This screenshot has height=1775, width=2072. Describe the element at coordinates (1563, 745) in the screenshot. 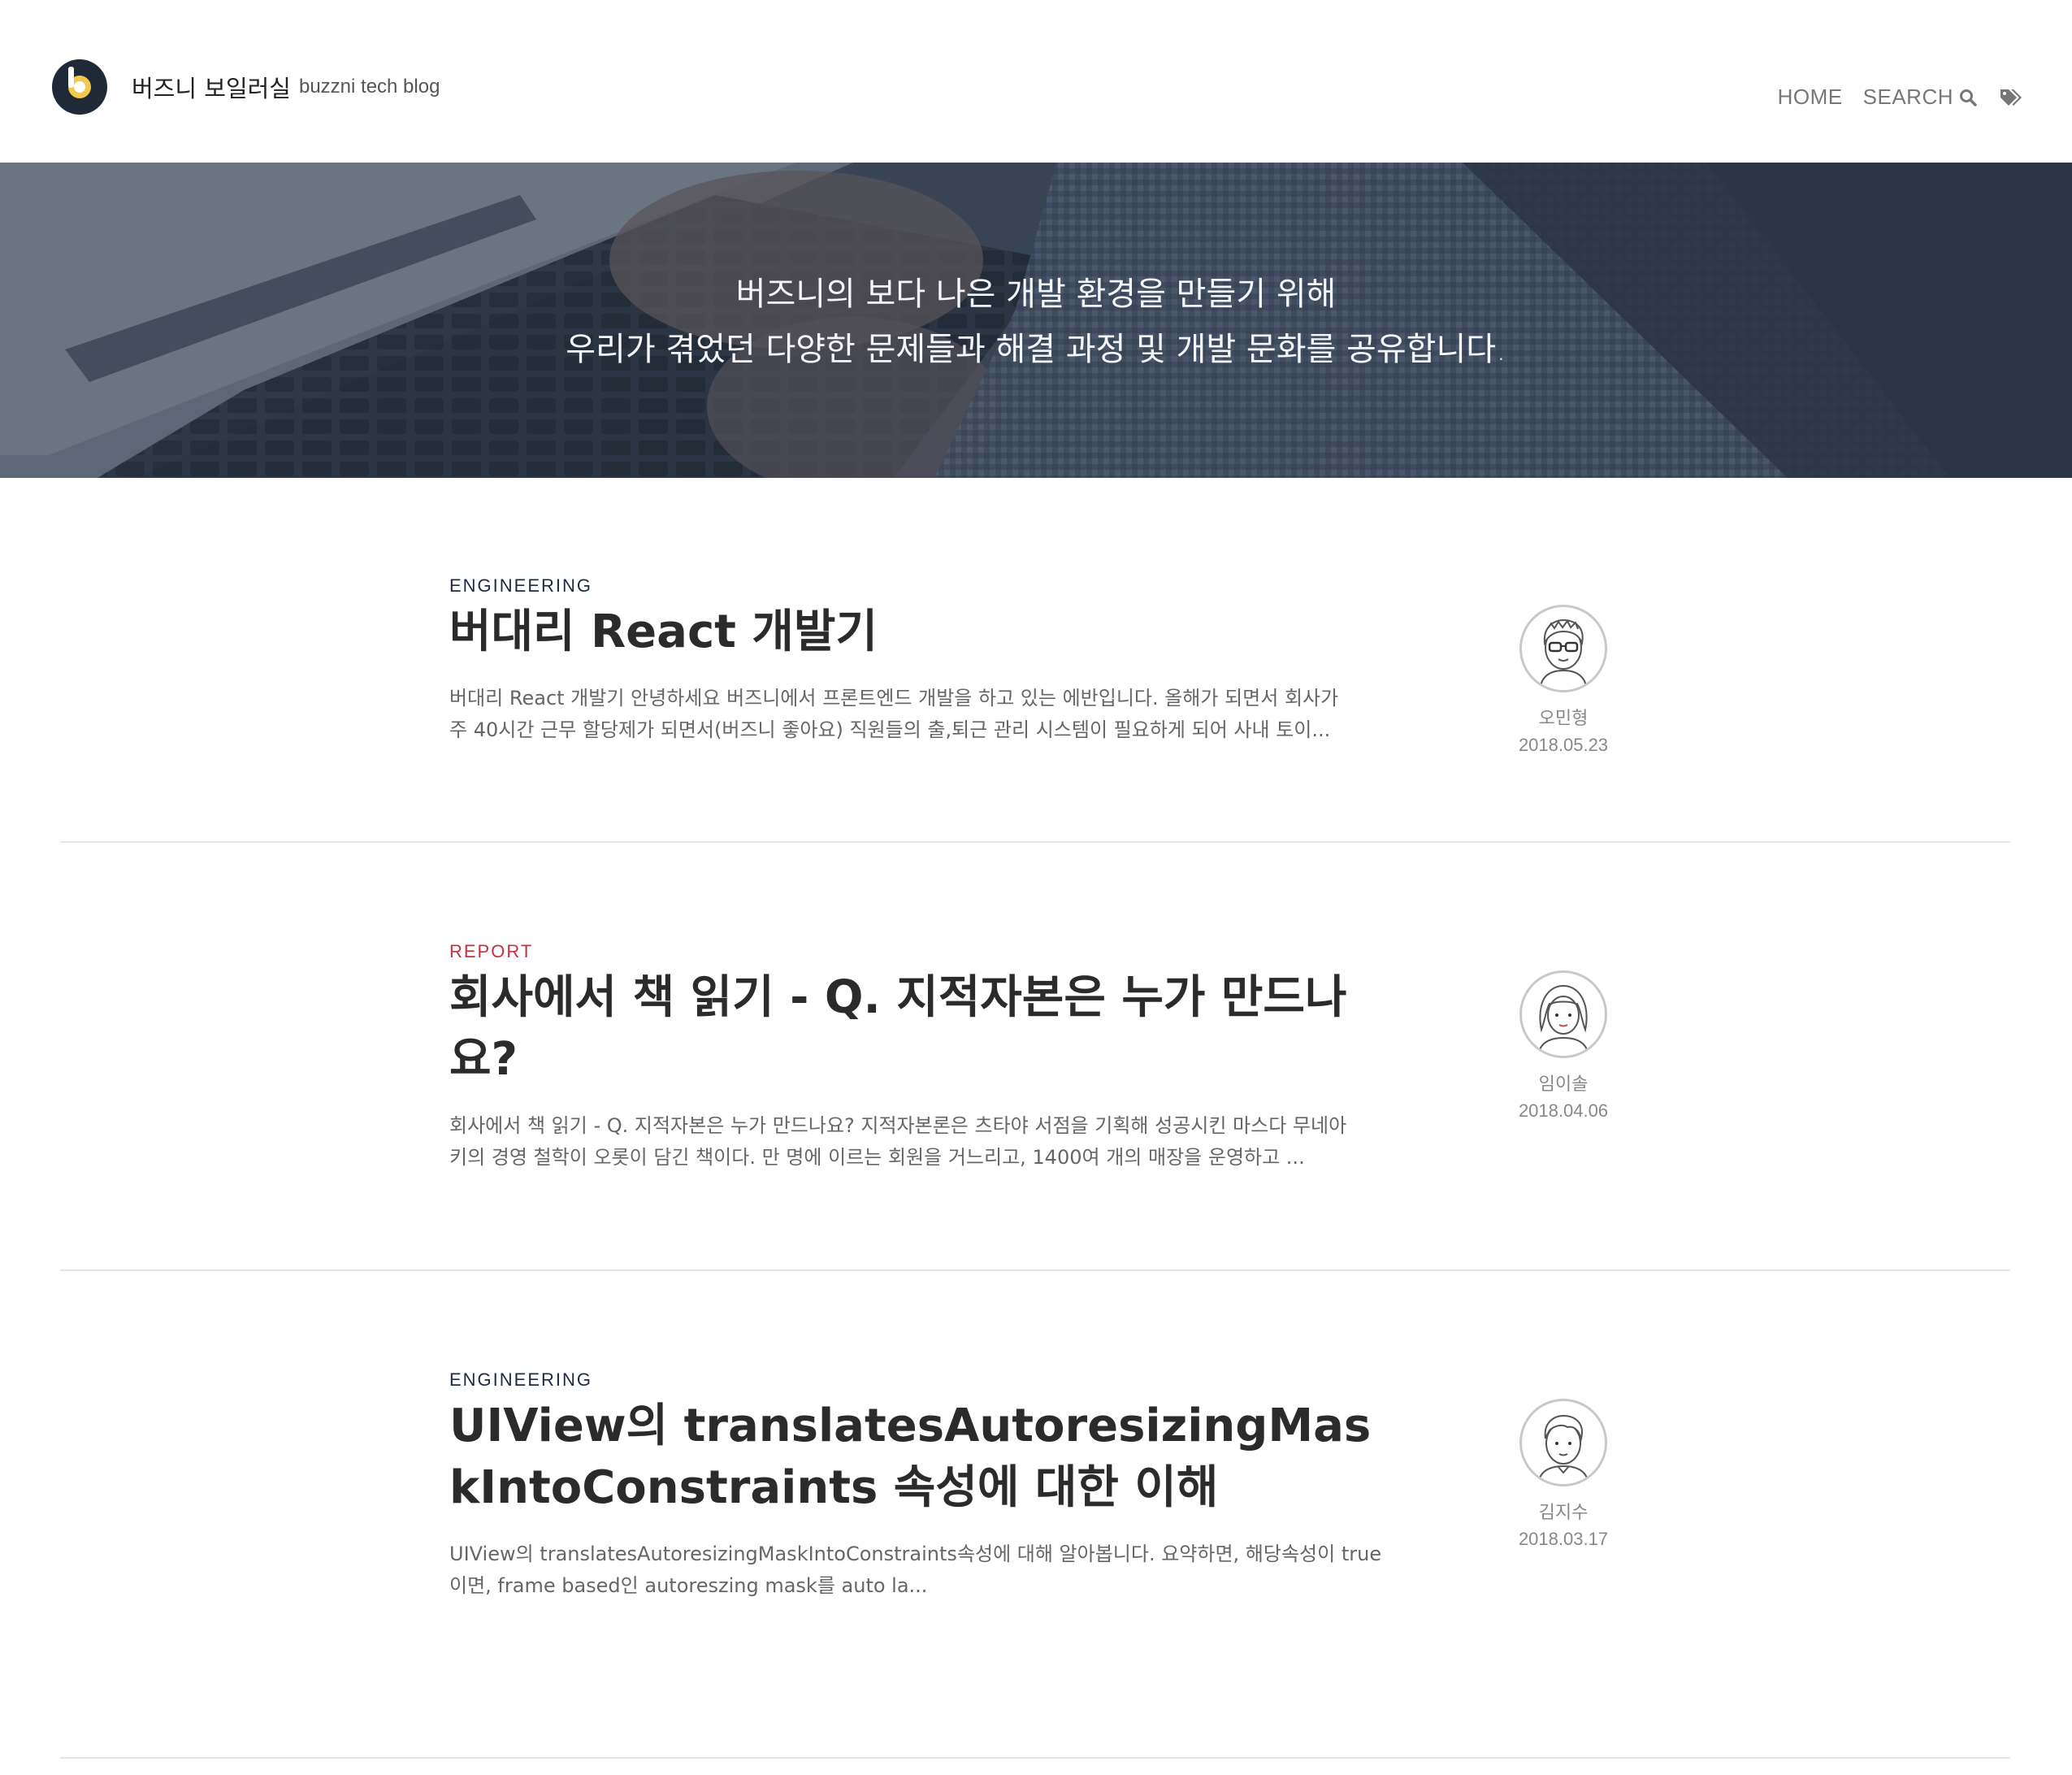

I see `post-date: 2018.05.23` at that location.